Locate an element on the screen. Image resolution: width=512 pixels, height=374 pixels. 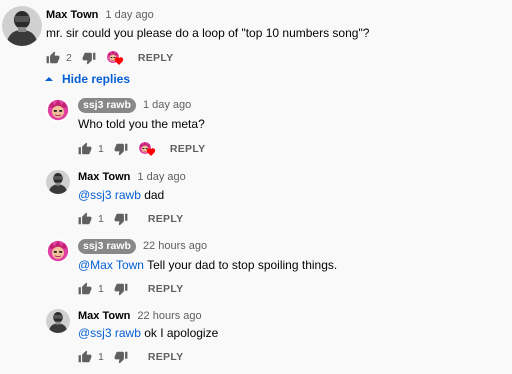
reply-text: @ssj3 rawb ok I apologize is located at coordinates (148, 333).